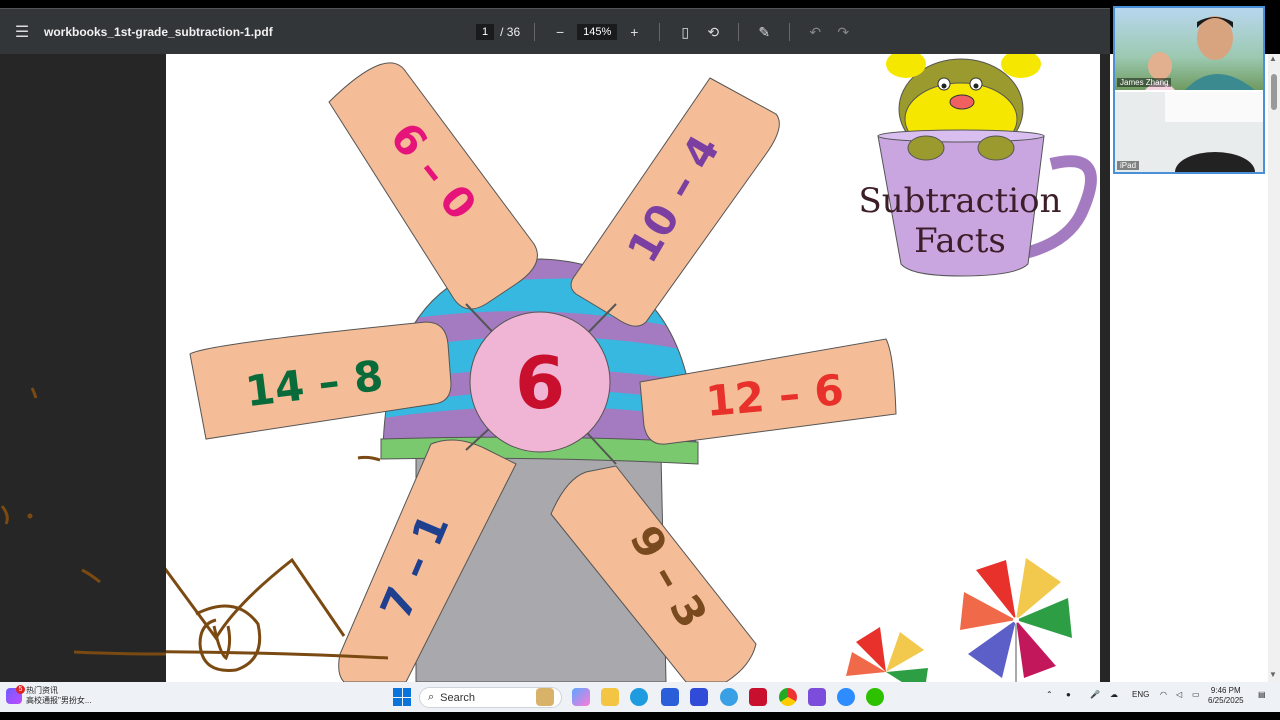 The image size is (1280, 720). What do you see at coordinates (560, 32) in the screenshot?
I see `zoom-out-icon: −` at bounding box center [560, 32].